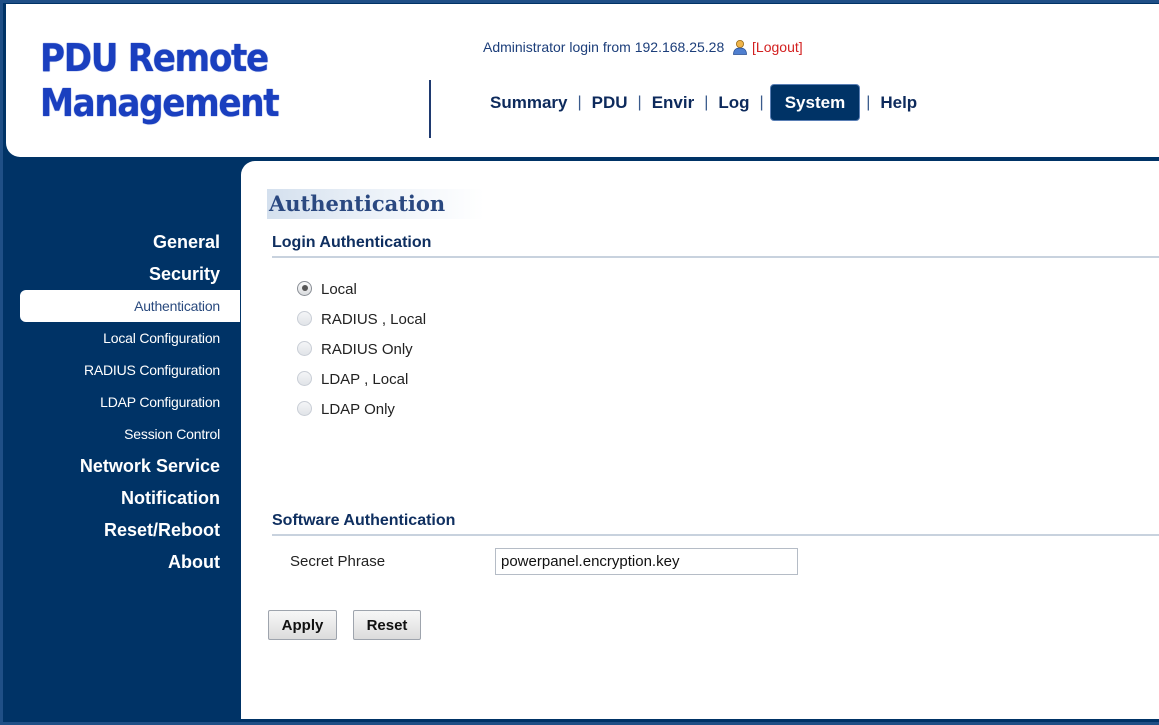 The width and height of the screenshot is (1159, 725). Describe the element at coordinates (160, 103) in the screenshot. I see `brand-line-2: Management` at that location.